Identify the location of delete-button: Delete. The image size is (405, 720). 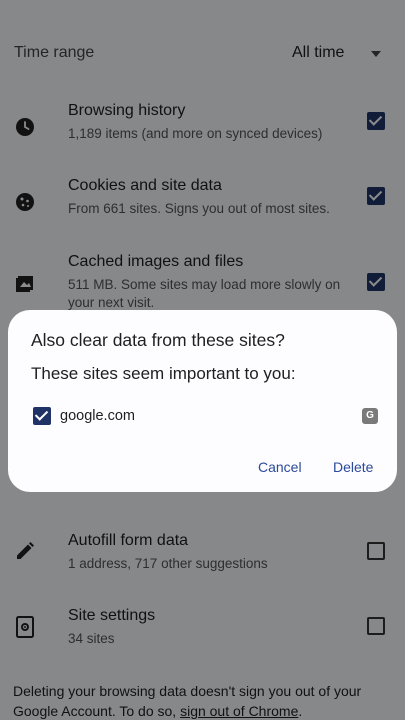
(353, 467).